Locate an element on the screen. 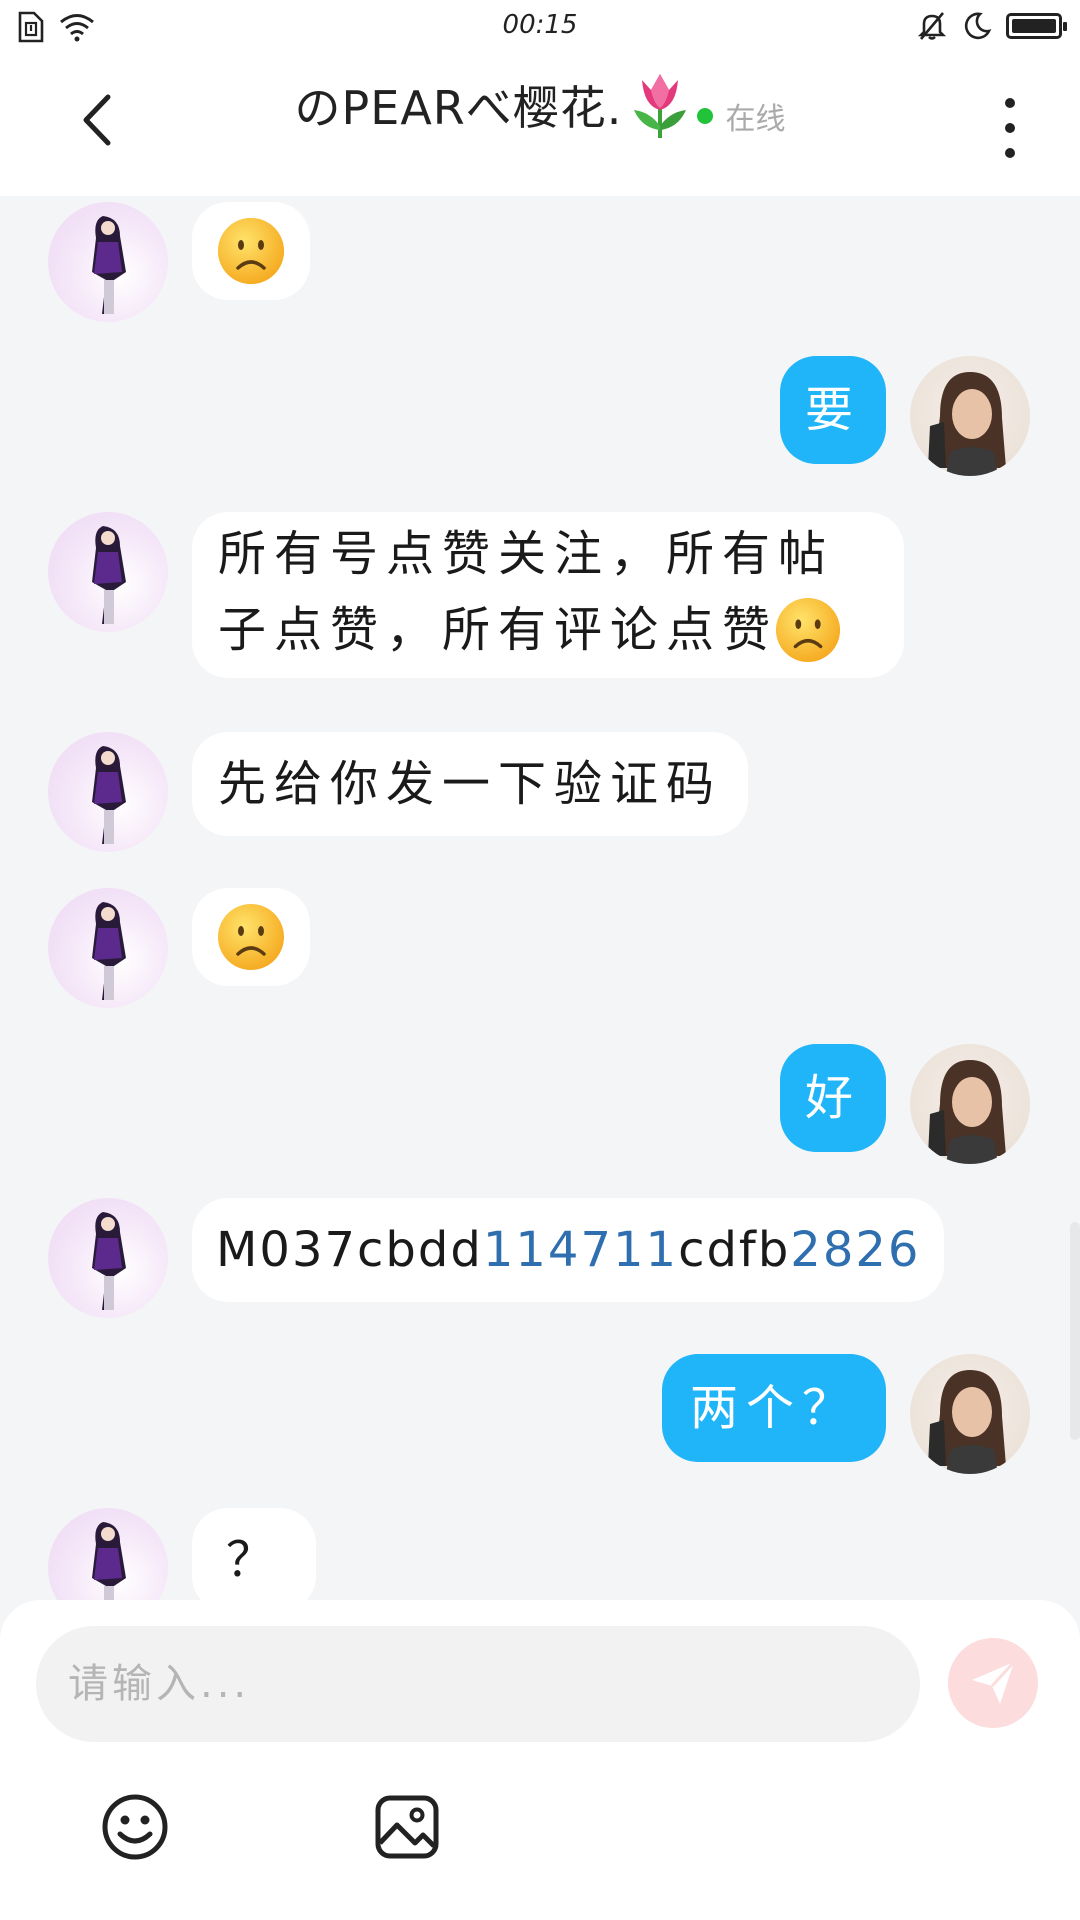  message-bubble: M037cbdd114711cdfb2826 is located at coordinates (568, 1250).